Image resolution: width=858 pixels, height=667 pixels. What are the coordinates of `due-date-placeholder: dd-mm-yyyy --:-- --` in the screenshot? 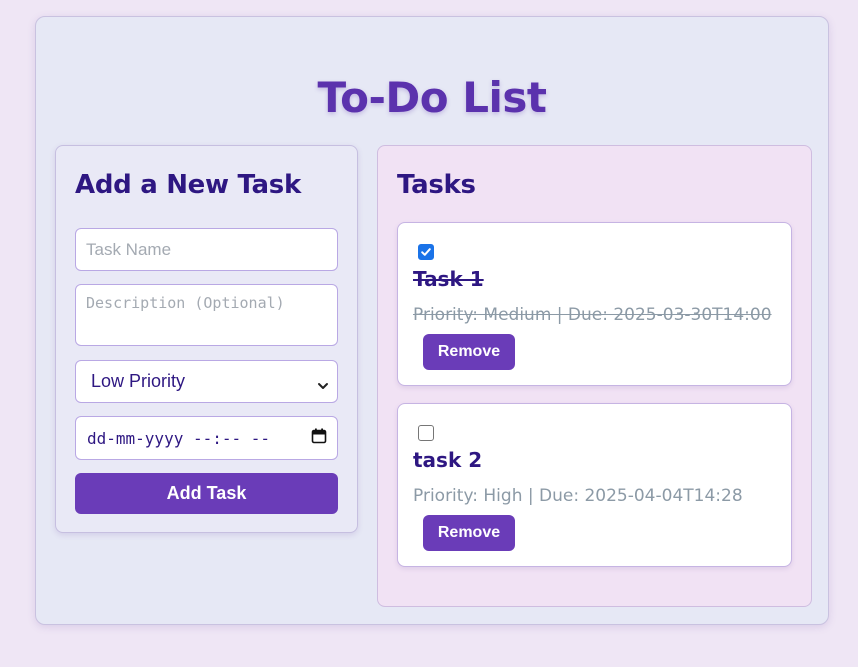 It's located at (179, 438).